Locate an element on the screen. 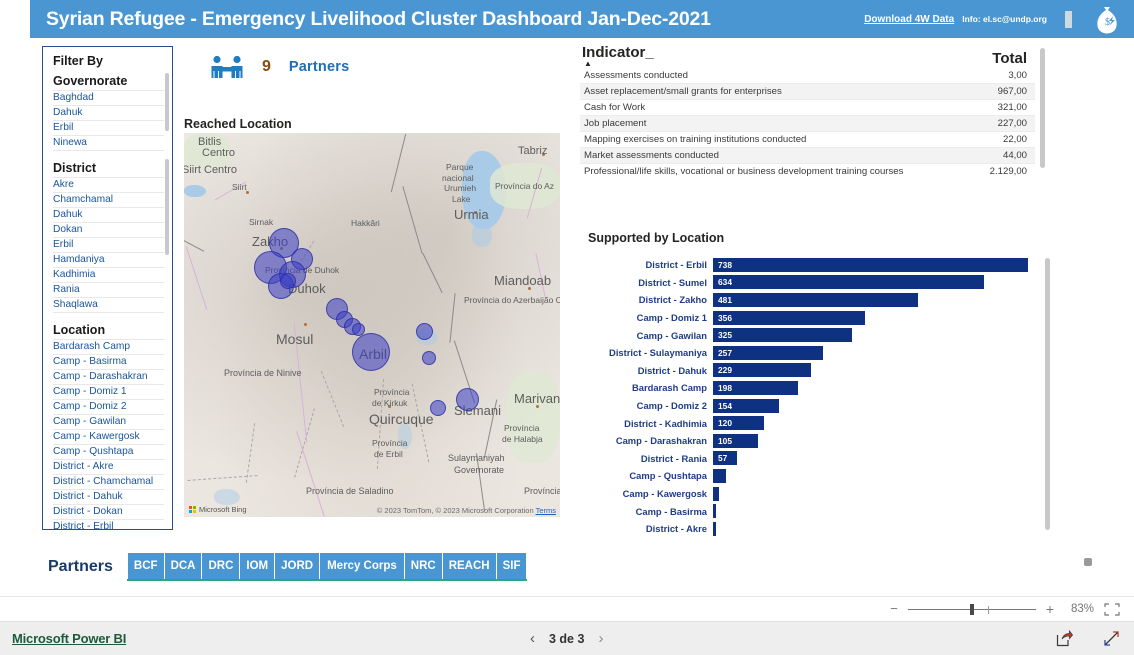 Image resolution: width=1134 pixels, height=655 pixels. bar-chart-row: District - Sulaymaniya 257 is located at coordinates (813, 353).